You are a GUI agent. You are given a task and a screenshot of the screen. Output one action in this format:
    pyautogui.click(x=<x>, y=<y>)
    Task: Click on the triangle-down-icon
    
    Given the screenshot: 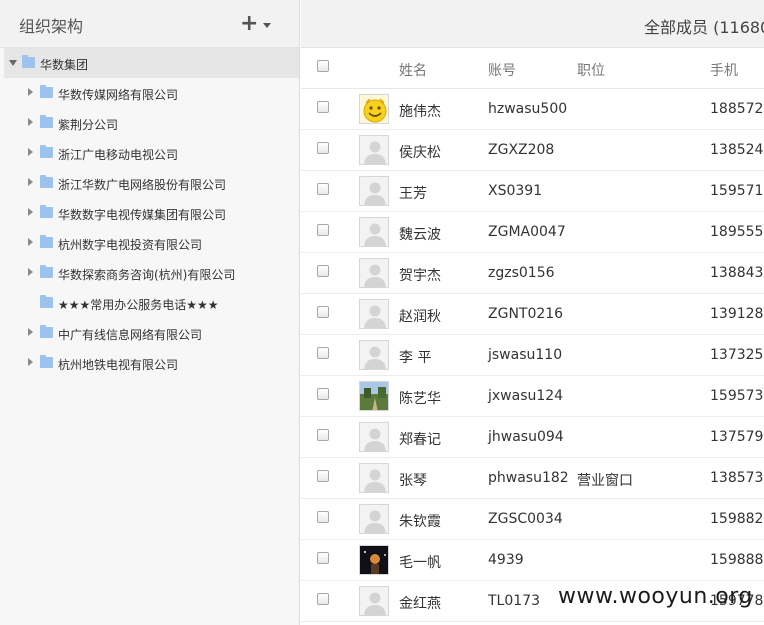 What is the action you would take?
    pyautogui.click(x=13, y=63)
    